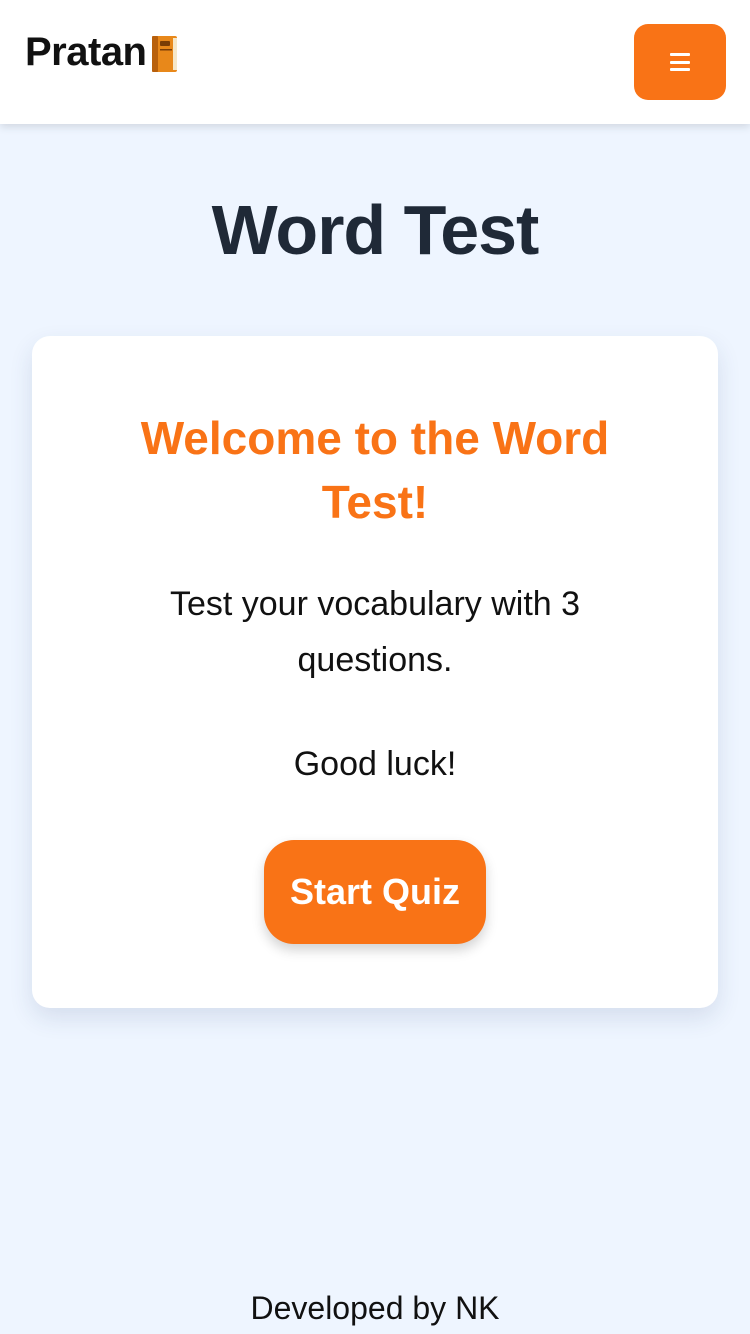 This screenshot has width=750, height=1334. I want to click on quiz-description: Test your vocabulary with 3 questions., so click(375, 632).